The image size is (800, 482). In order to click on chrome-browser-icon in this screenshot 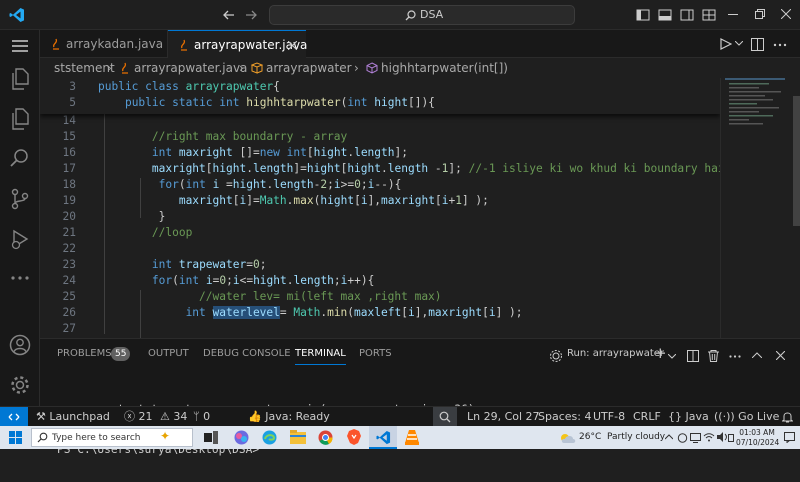, I will do `click(325, 437)`.